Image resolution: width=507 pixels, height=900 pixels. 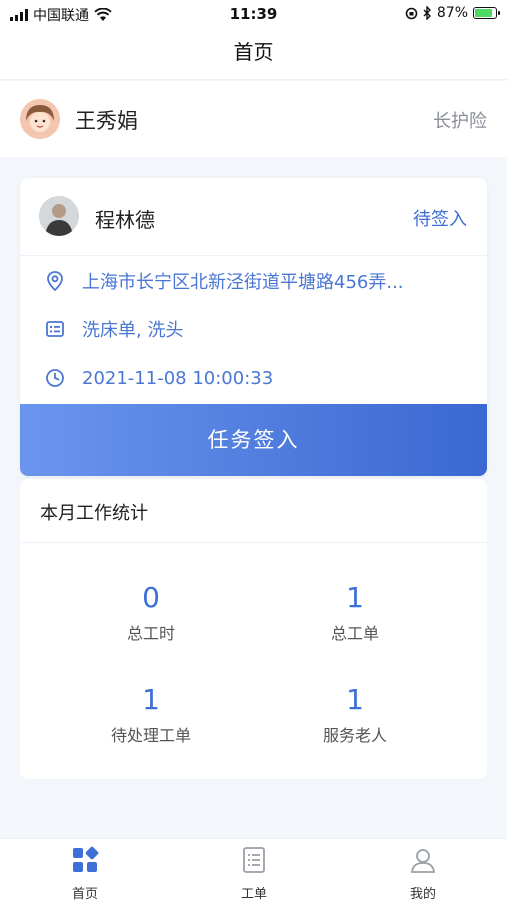 I want to click on list-document-icon, so click(x=254, y=860).